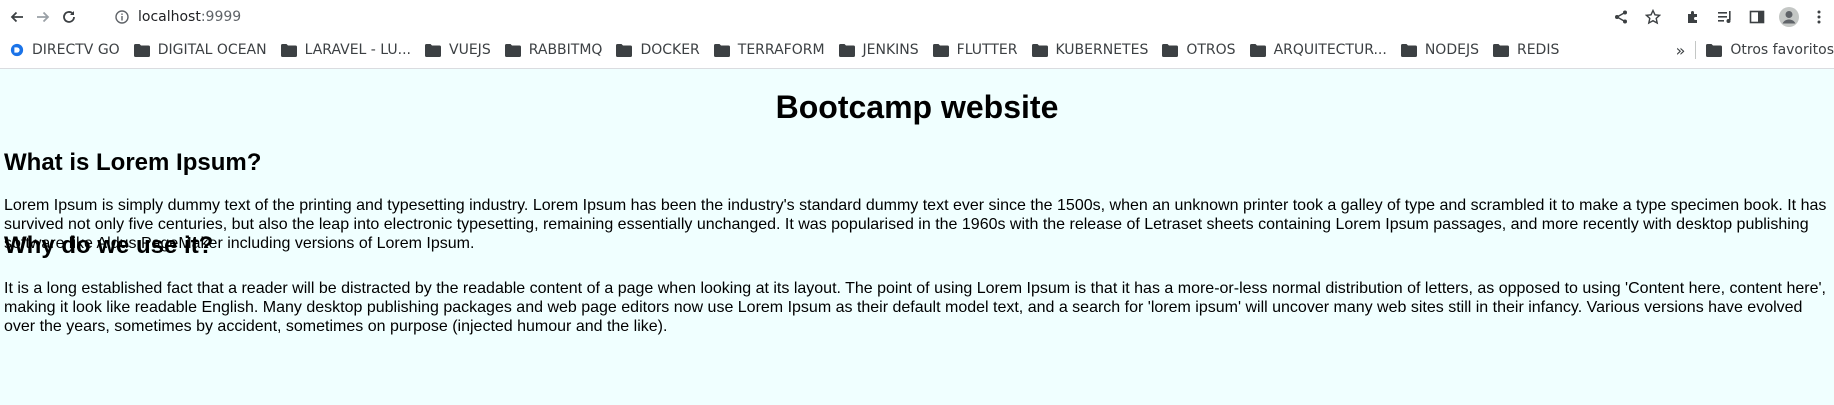 The width and height of the screenshot is (1834, 405). I want to click on directv-icon, so click(17, 50).